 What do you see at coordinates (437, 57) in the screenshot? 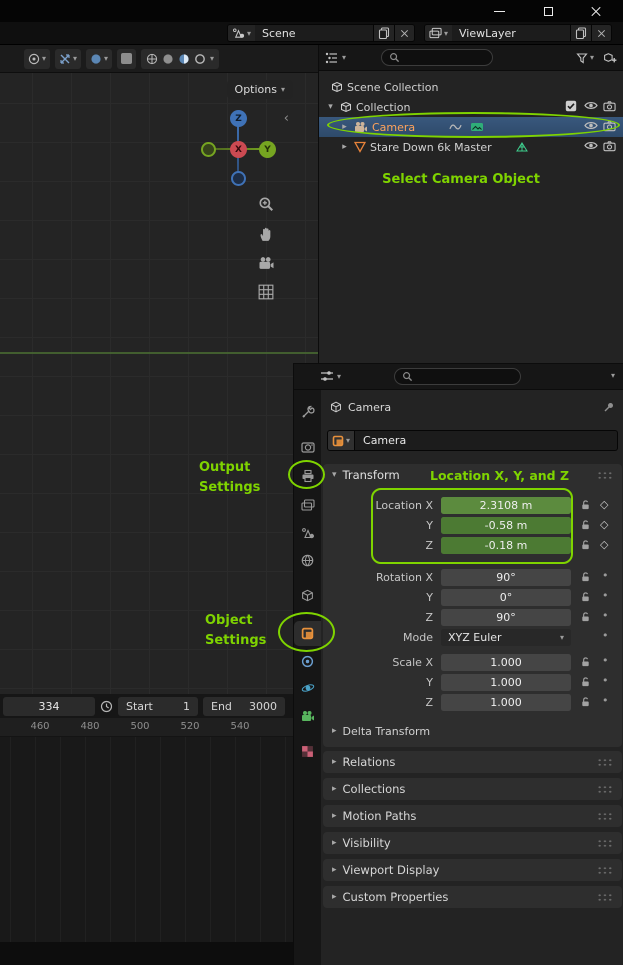
I see `outliner-search-input` at bounding box center [437, 57].